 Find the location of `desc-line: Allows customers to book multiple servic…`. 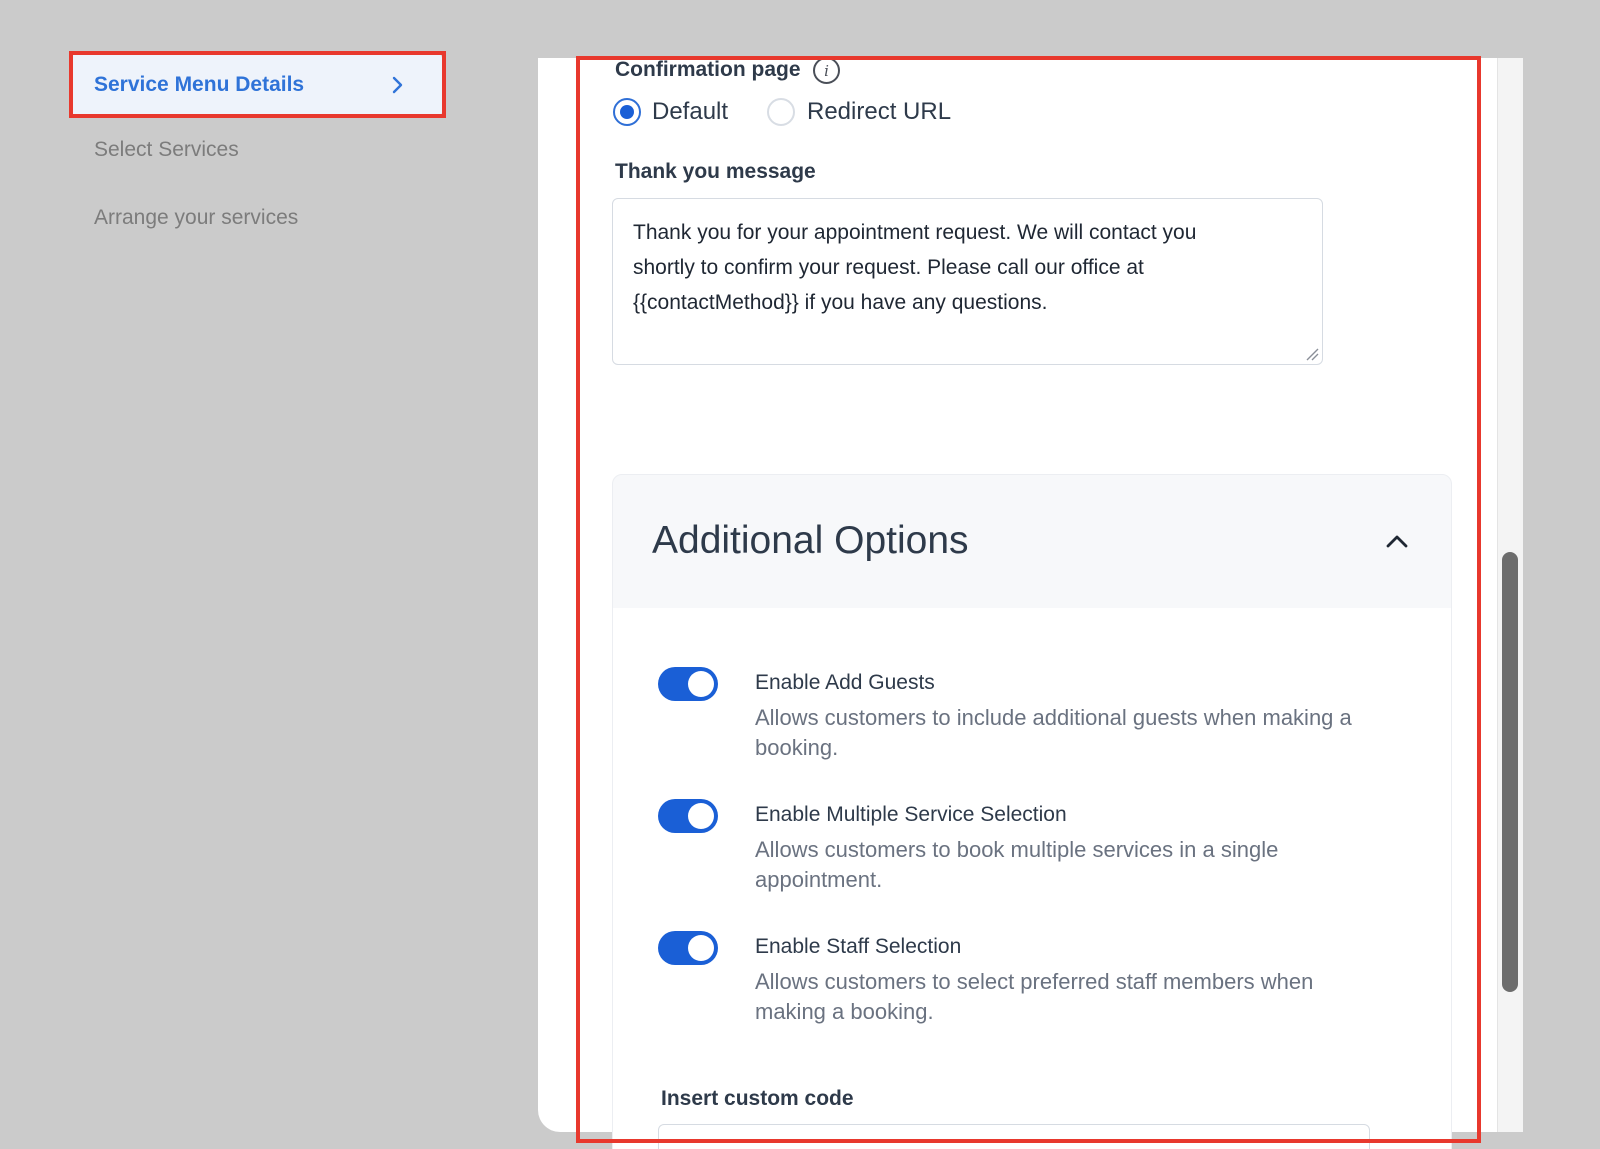

desc-line: Allows customers to book multiple servic… is located at coordinates (1017, 849).